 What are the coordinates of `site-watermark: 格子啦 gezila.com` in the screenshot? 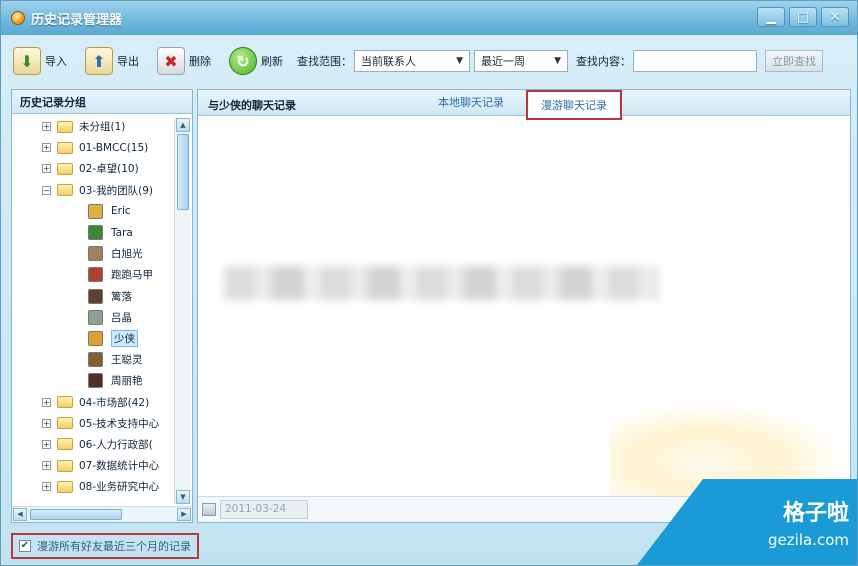 It's located at (747, 522).